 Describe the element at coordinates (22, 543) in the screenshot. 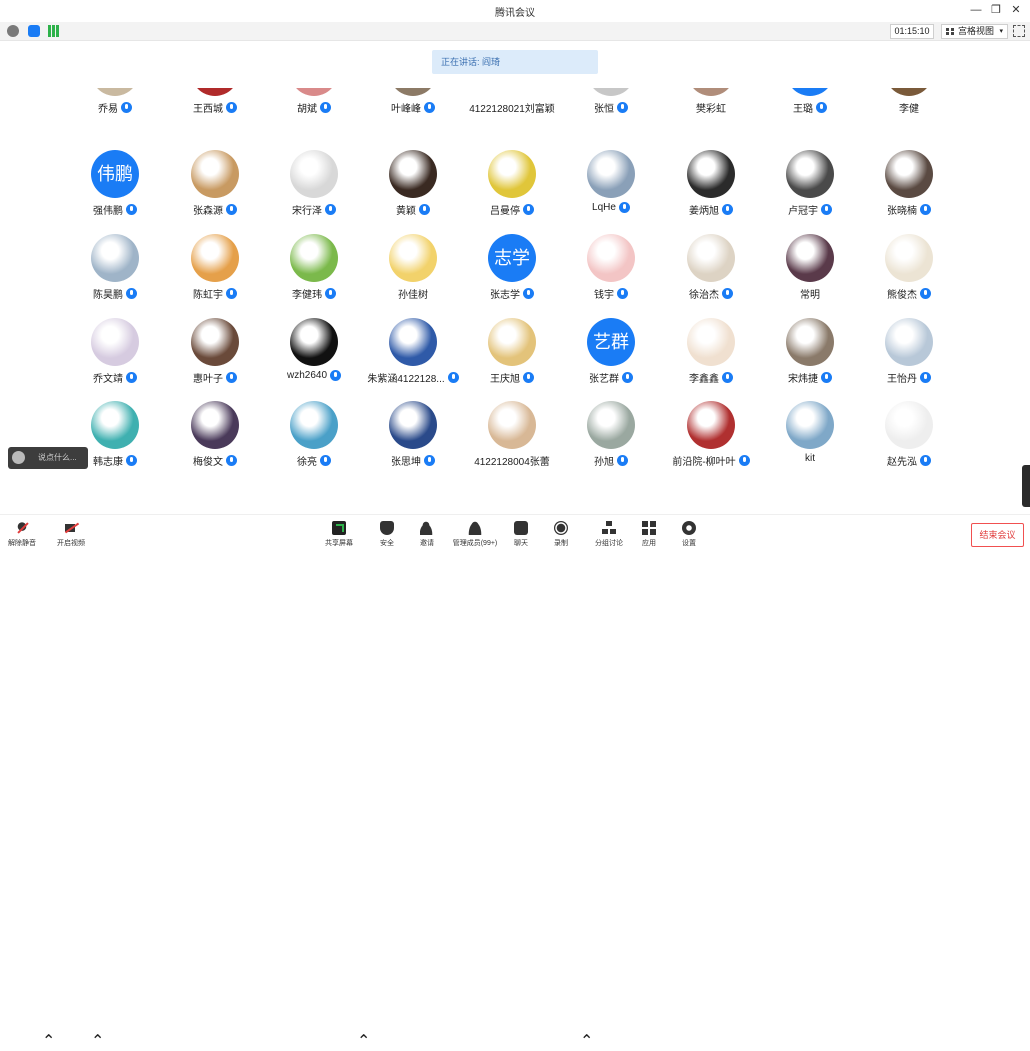

I see `mute-label: 解除静音` at that location.